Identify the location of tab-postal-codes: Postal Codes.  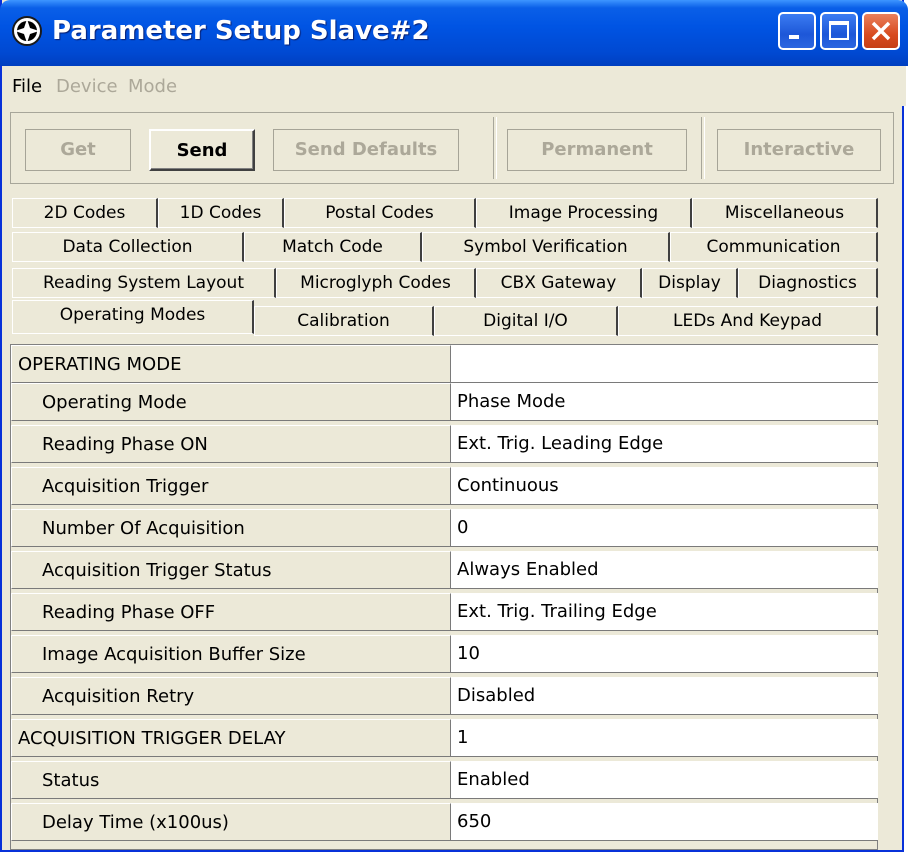
(380, 213).